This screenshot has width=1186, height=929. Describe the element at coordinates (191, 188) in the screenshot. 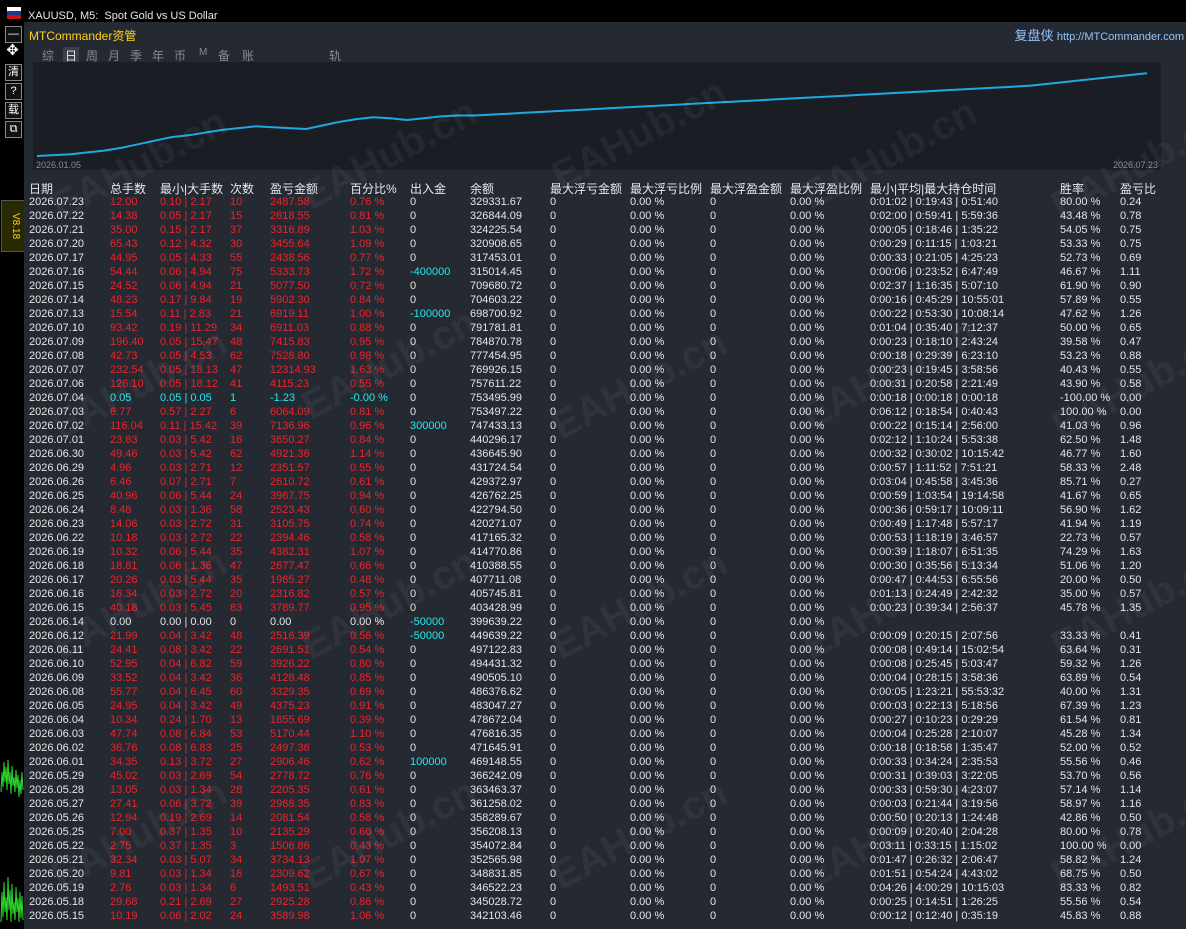

I see `column-header: 最小|大手数` at that location.